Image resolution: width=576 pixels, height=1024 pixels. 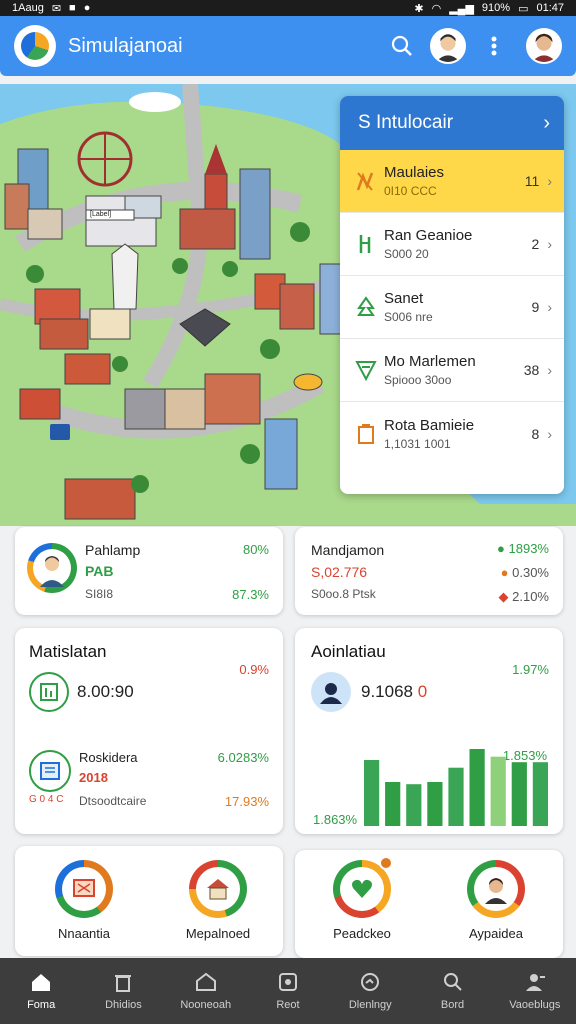 I want to click on search-icon, so click(x=401, y=45).